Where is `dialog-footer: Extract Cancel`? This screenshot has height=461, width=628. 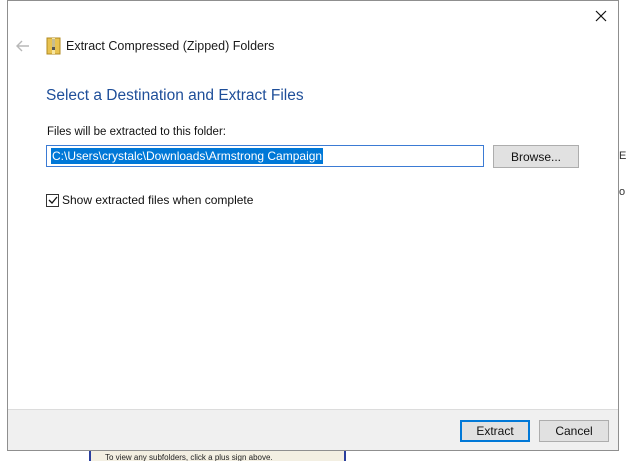
dialog-footer: Extract Cancel is located at coordinates (313, 429).